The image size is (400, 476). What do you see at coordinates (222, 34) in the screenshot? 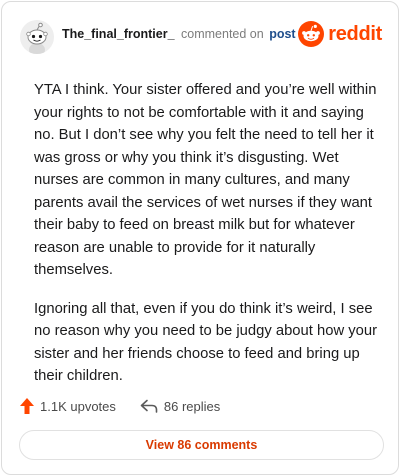
I see `action-text: commented on` at bounding box center [222, 34].